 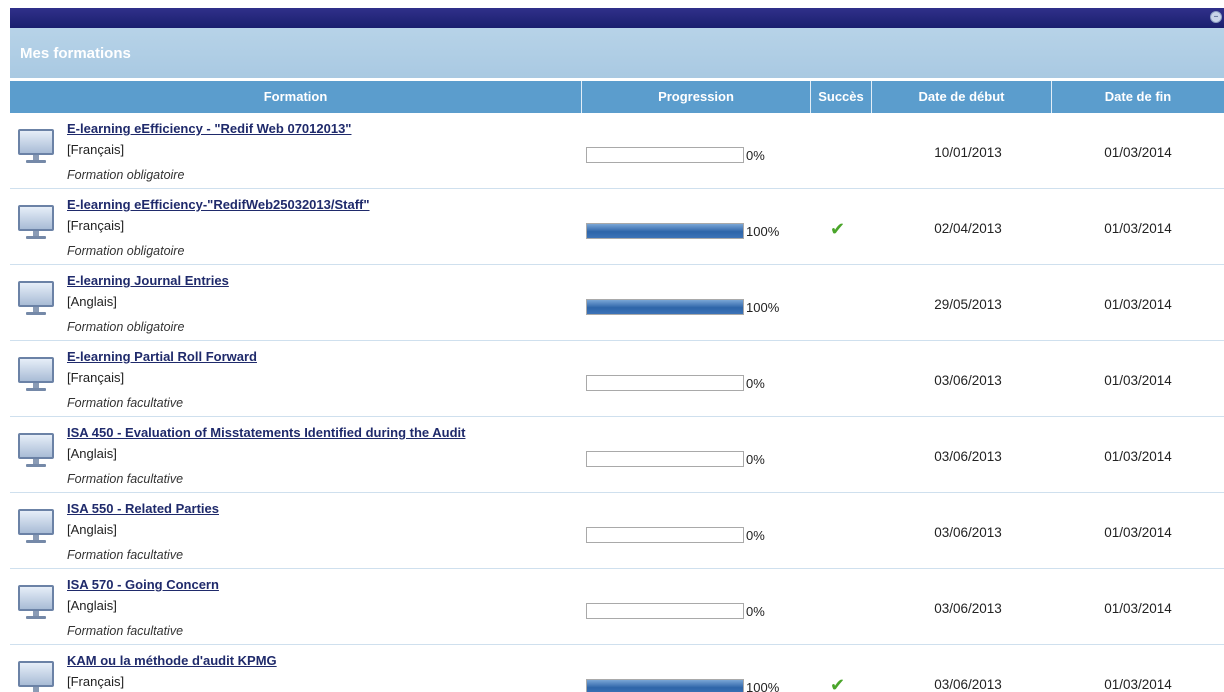 I want to click on panel-header: Mes formations, so click(x=617, y=53).